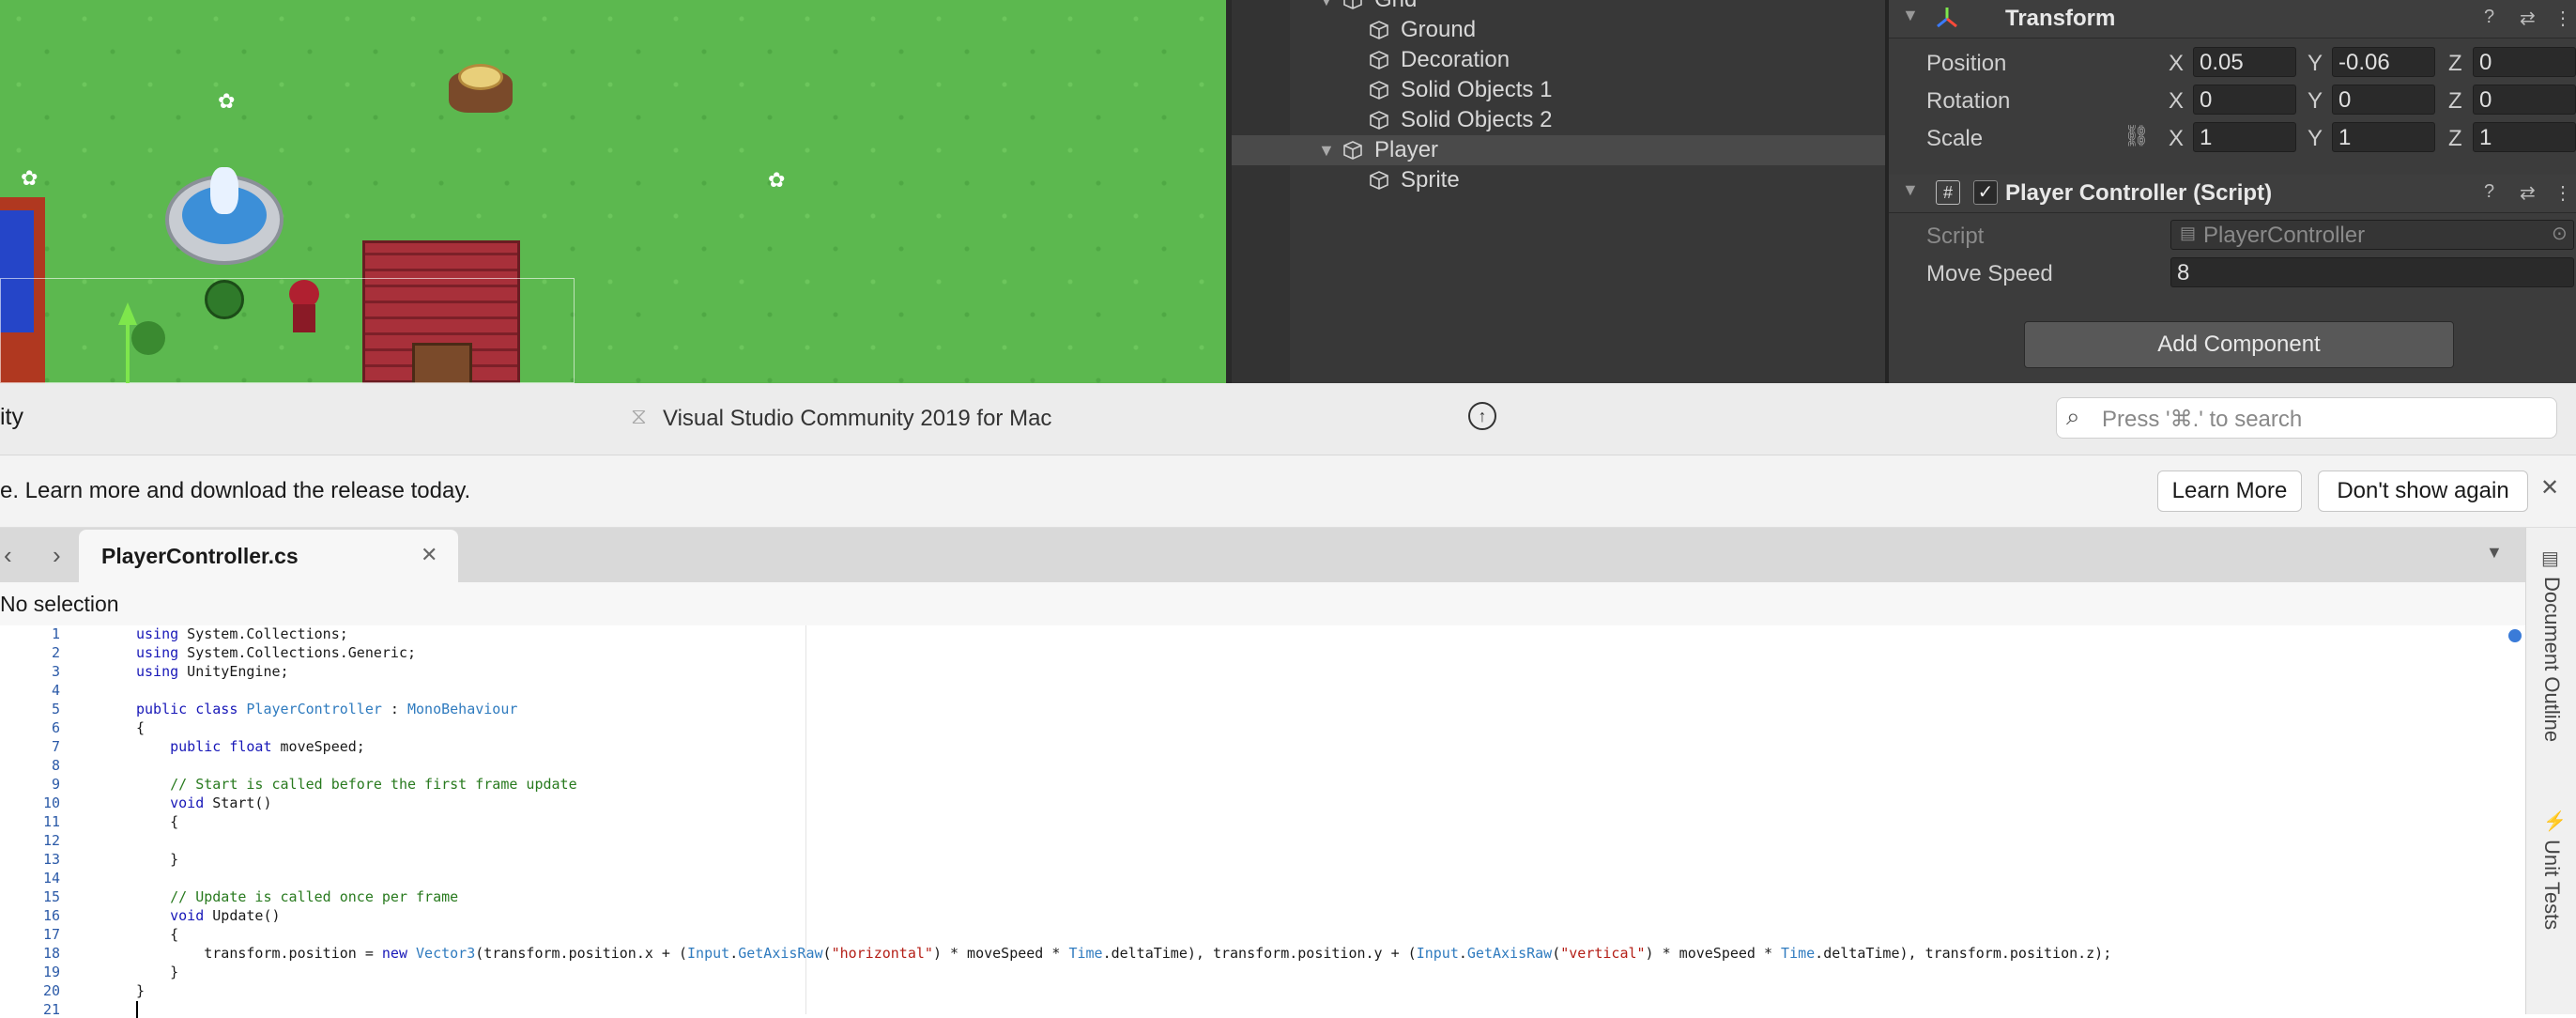 The image size is (2576, 1018). I want to click on rotation-x-field: 0, so click(2245, 100).